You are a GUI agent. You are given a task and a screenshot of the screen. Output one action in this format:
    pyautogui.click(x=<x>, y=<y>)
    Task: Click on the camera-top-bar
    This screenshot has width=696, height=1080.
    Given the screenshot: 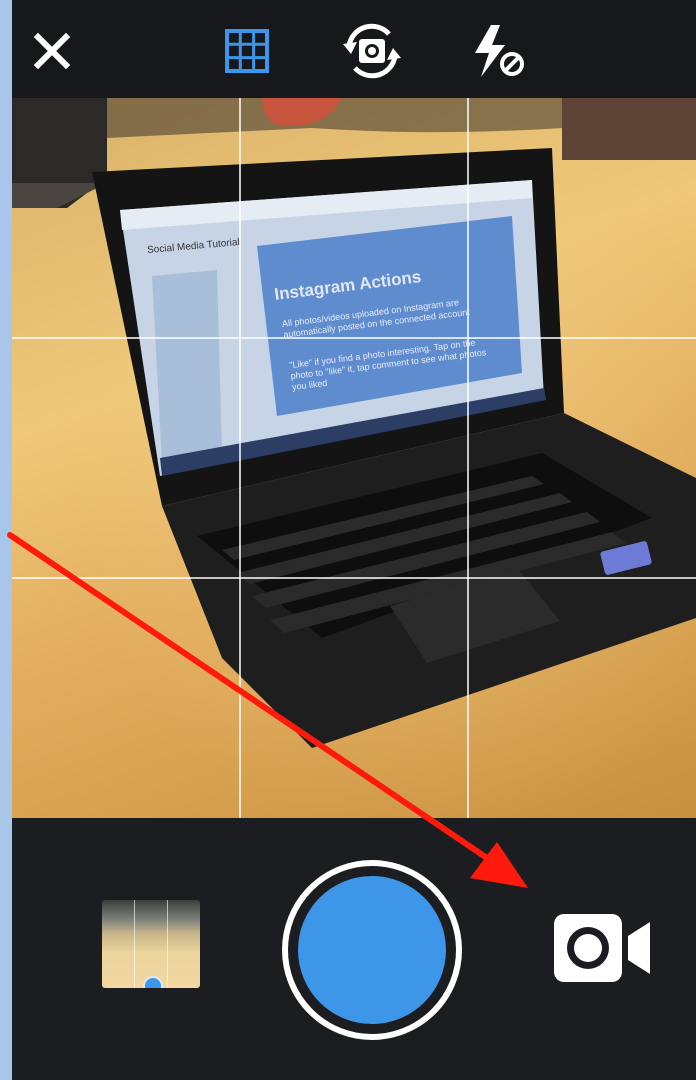 What is the action you would take?
    pyautogui.click(x=354, y=49)
    